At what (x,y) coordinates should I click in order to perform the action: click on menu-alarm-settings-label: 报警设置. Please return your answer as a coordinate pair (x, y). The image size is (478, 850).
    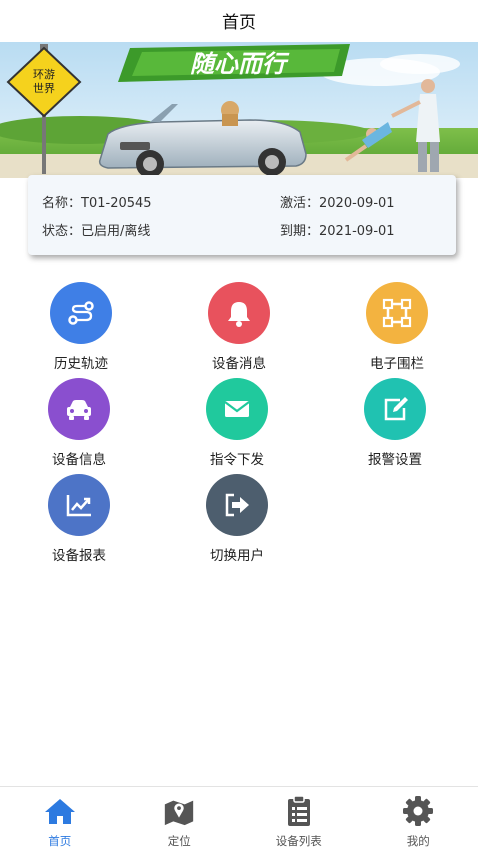
    Looking at the image, I should click on (395, 460).